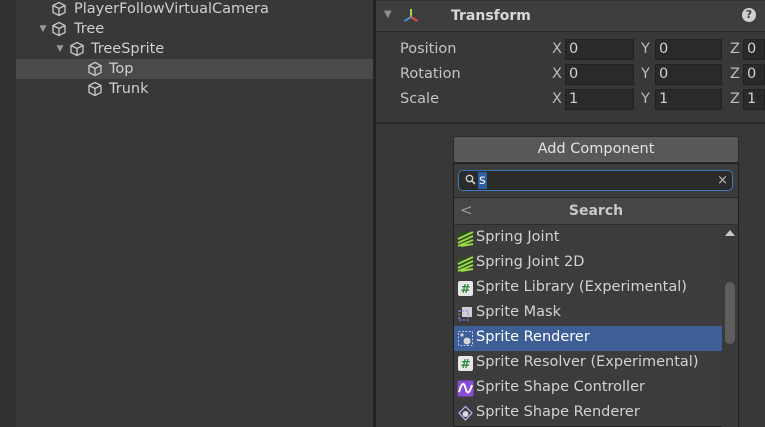  What do you see at coordinates (465, 413) in the screenshot?
I see `sprite-shape-renderer-icon` at bounding box center [465, 413].